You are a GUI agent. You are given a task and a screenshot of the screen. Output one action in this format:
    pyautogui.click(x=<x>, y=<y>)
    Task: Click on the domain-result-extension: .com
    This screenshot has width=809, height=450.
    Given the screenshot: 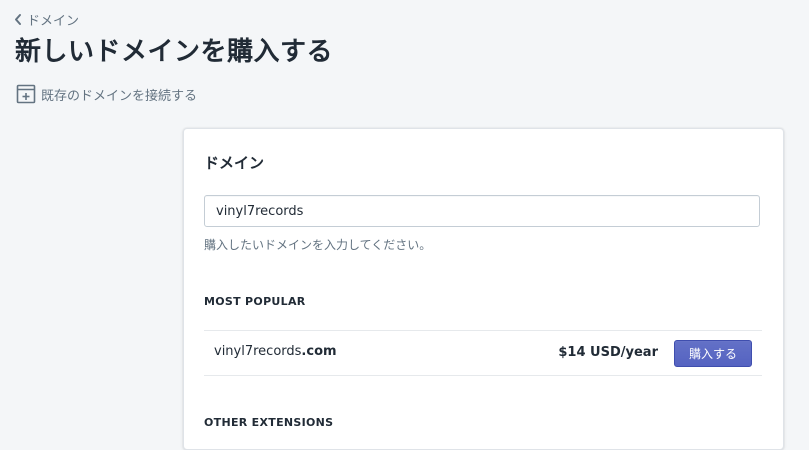 What is the action you would take?
    pyautogui.click(x=319, y=351)
    